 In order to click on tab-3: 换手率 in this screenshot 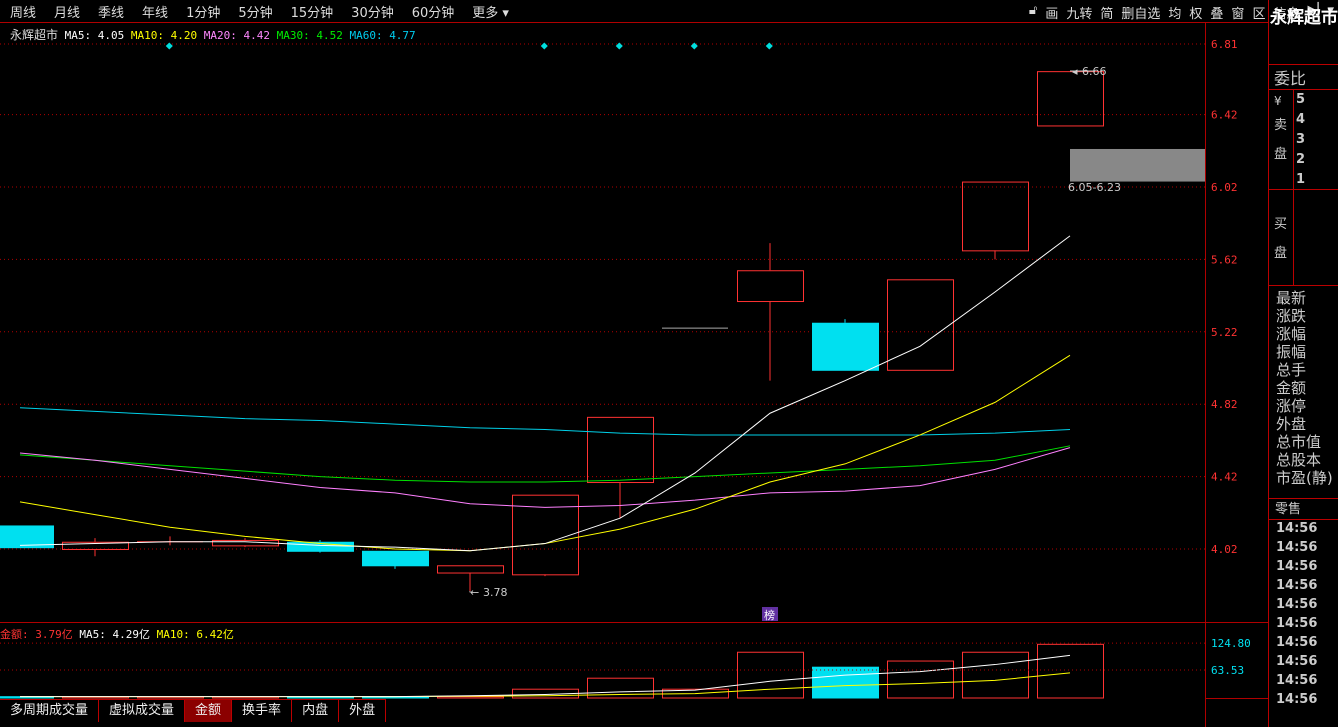, I will do `click(262, 711)`.